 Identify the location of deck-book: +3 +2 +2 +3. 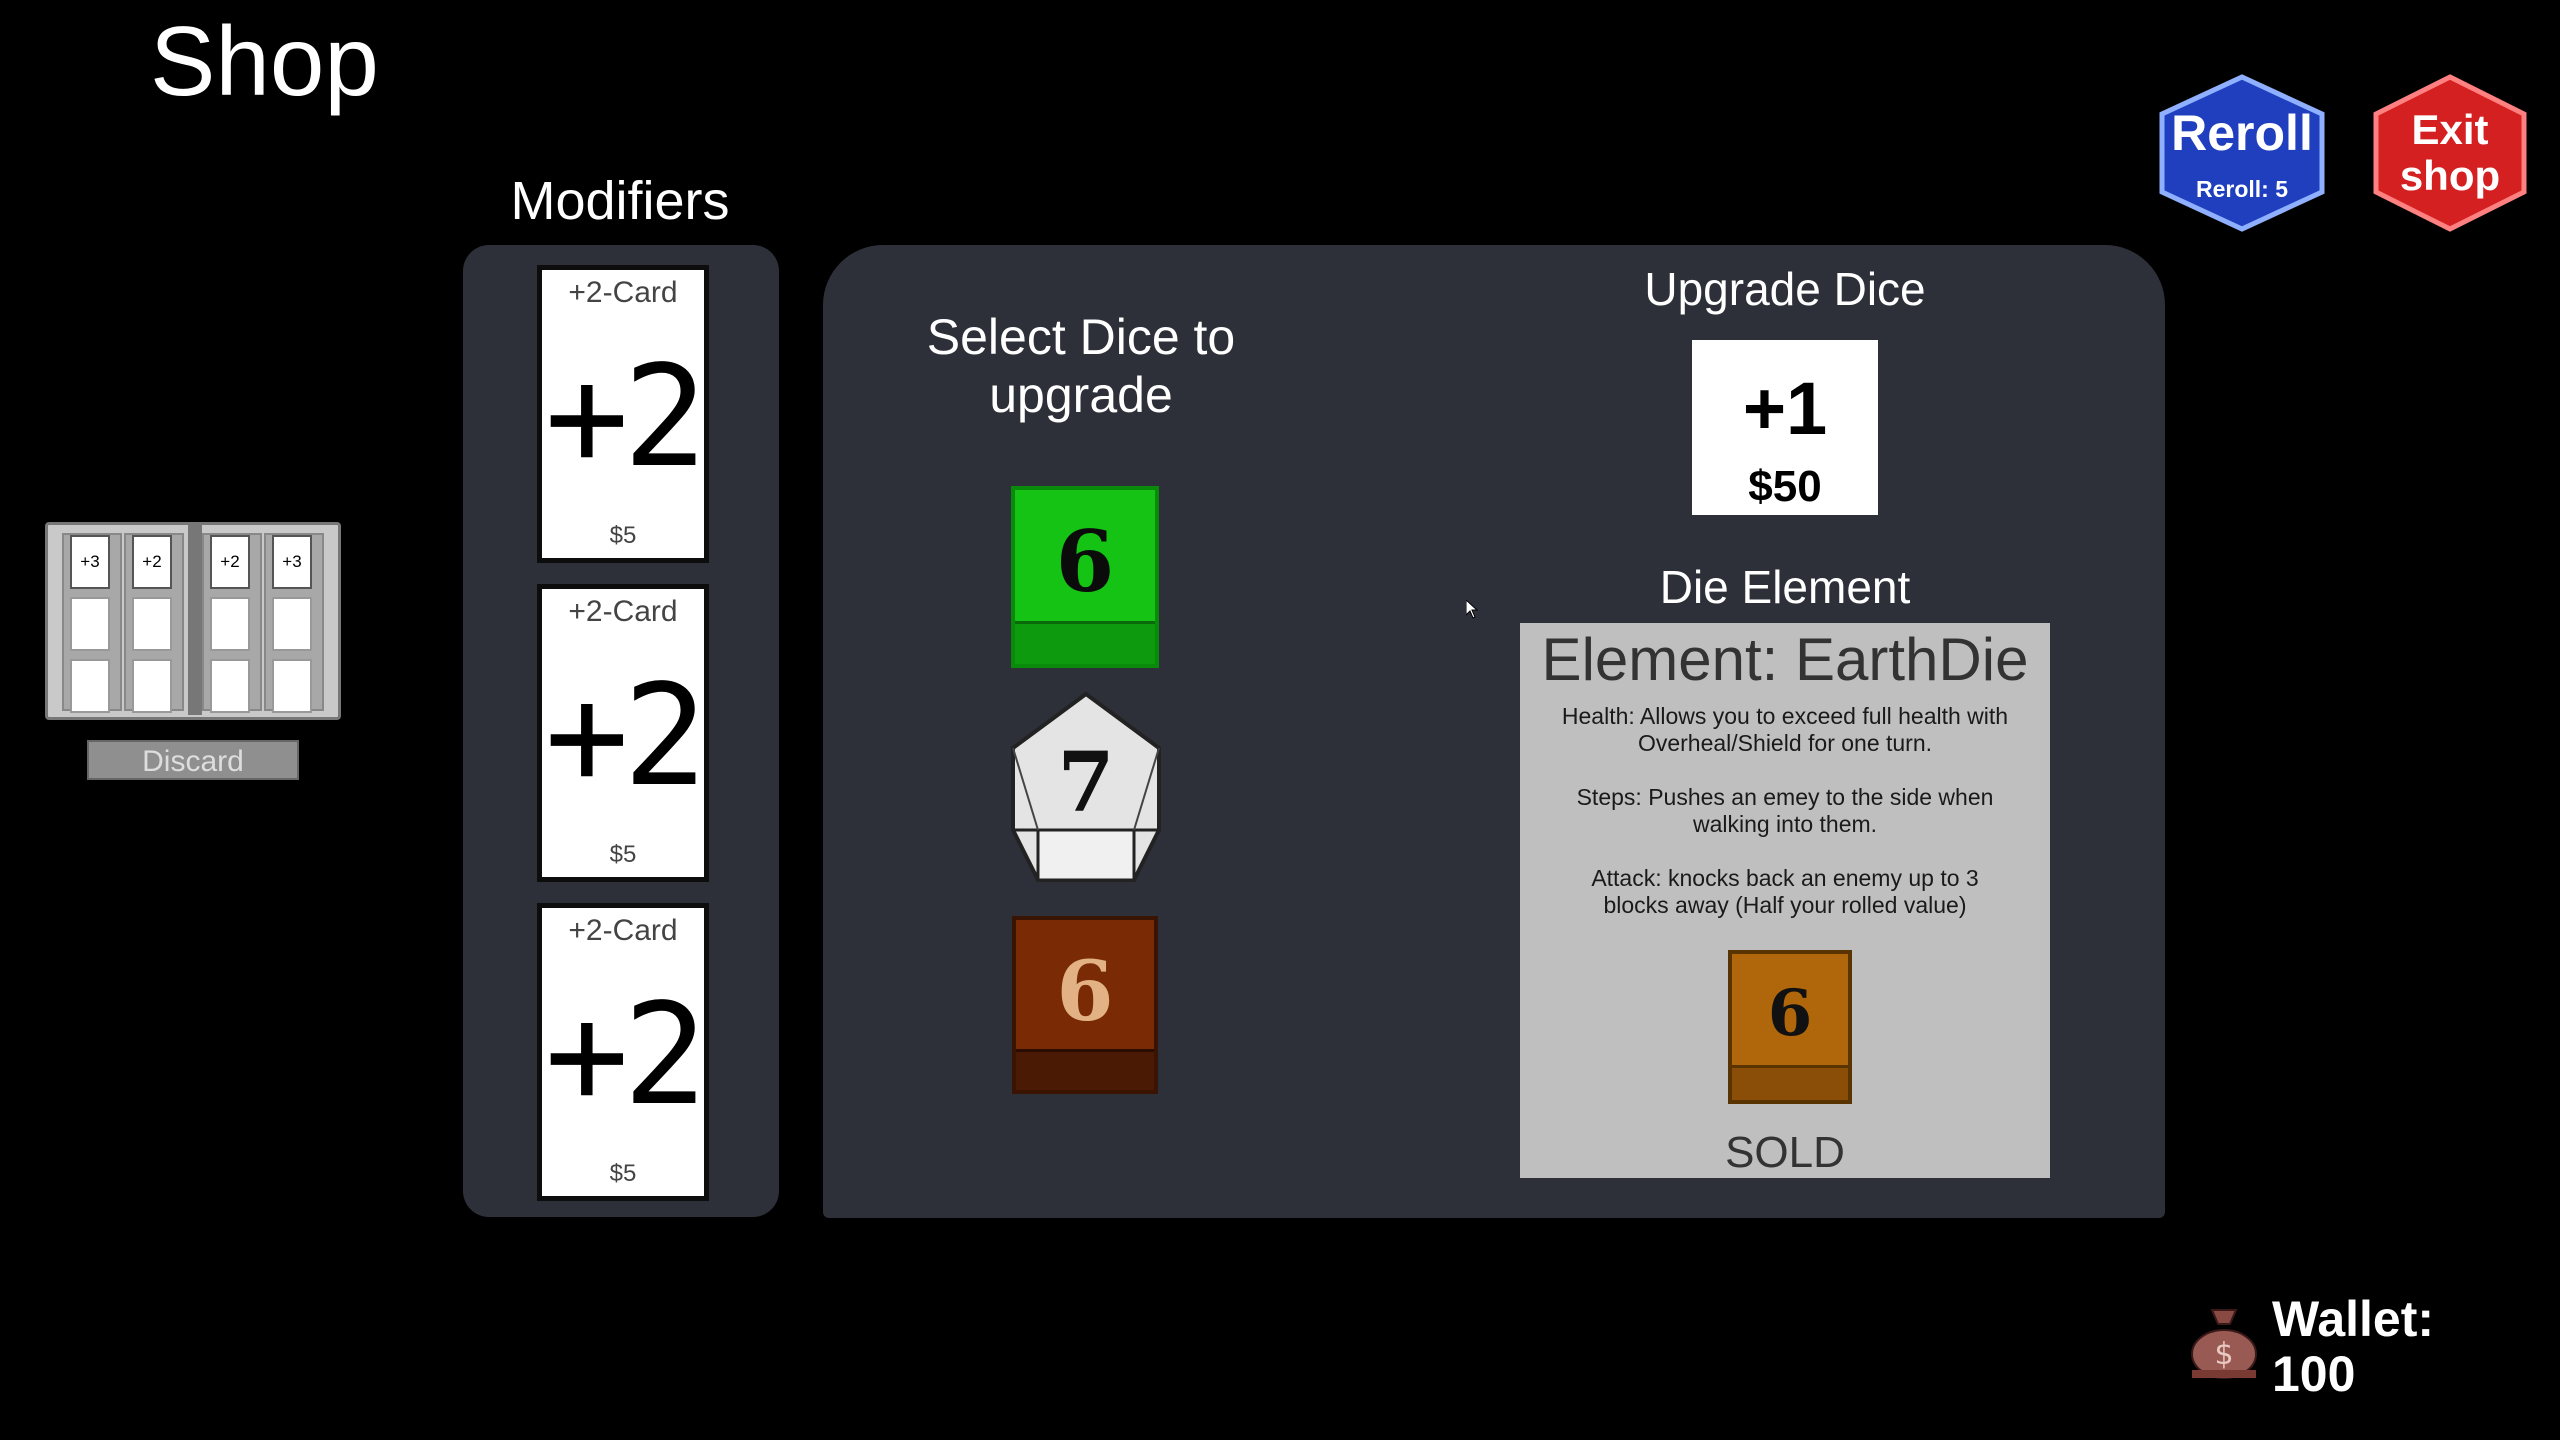
(193, 621).